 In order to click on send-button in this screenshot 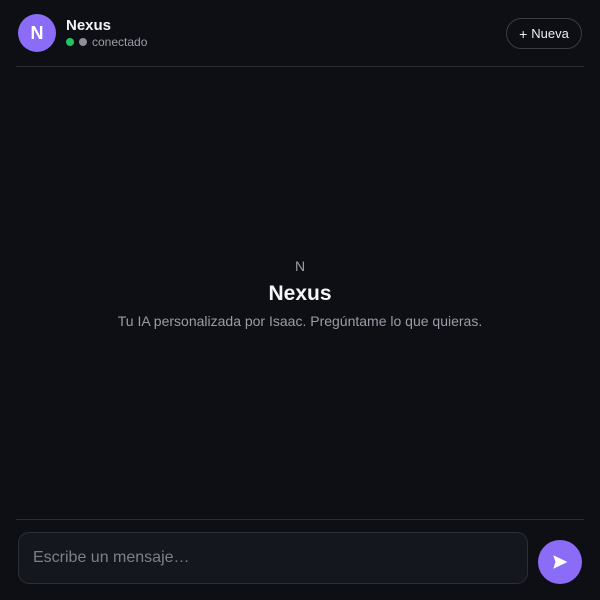, I will do `click(560, 562)`.